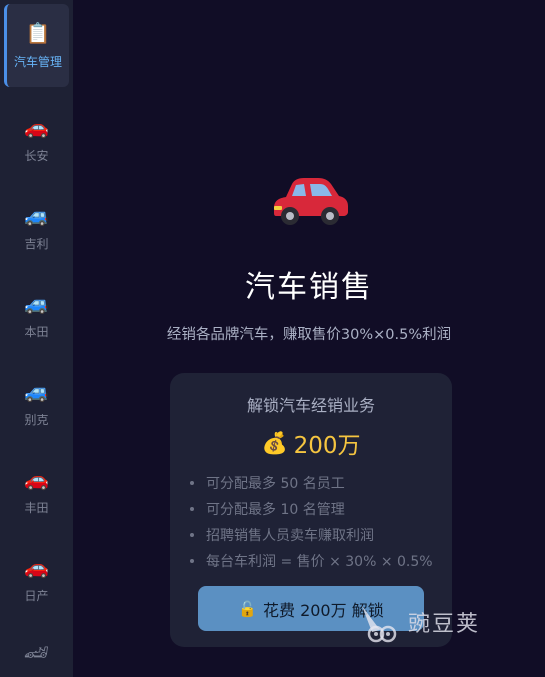 The width and height of the screenshot is (545, 677). What do you see at coordinates (275, 484) in the screenshot?
I see `list-item-text: 可分配最多 50 名员工` at bounding box center [275, 484].